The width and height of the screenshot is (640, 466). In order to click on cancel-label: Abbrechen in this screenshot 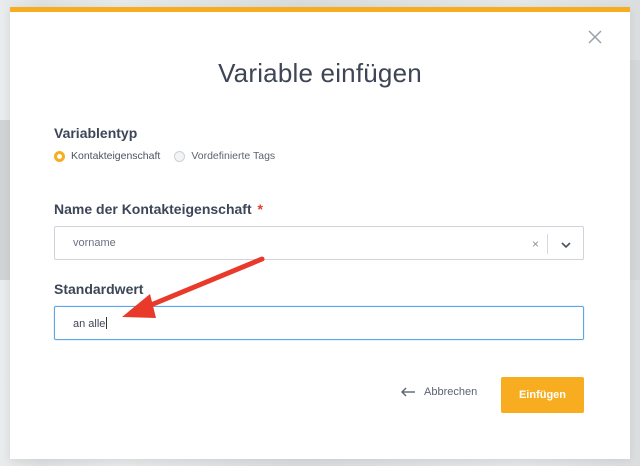, I will do `click(451, 392)`.